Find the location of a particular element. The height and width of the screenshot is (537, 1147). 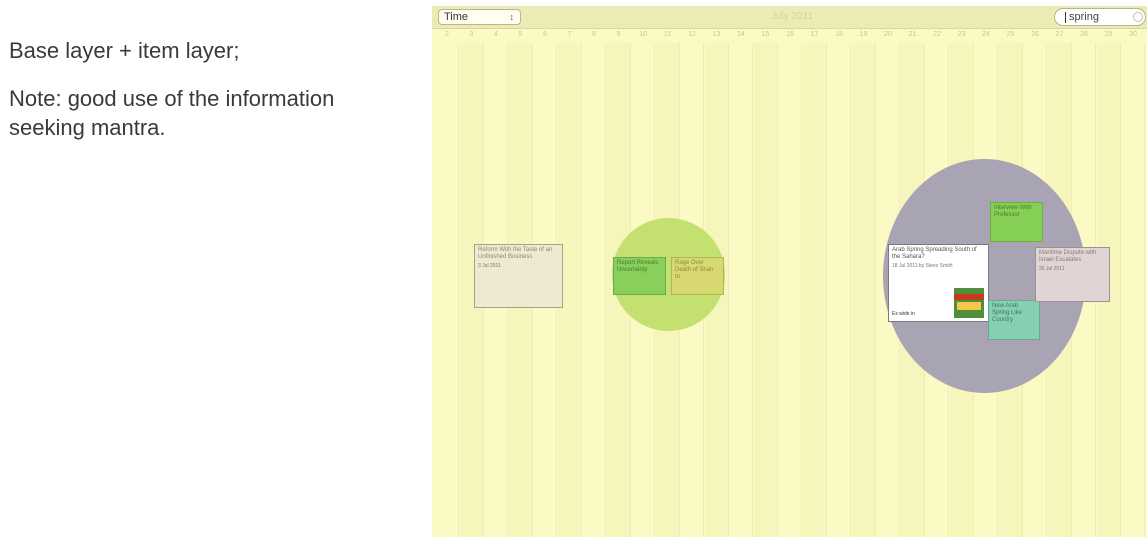

news-card-rage: Rage Over Death of Shan to is located at coordinates (697, 276).